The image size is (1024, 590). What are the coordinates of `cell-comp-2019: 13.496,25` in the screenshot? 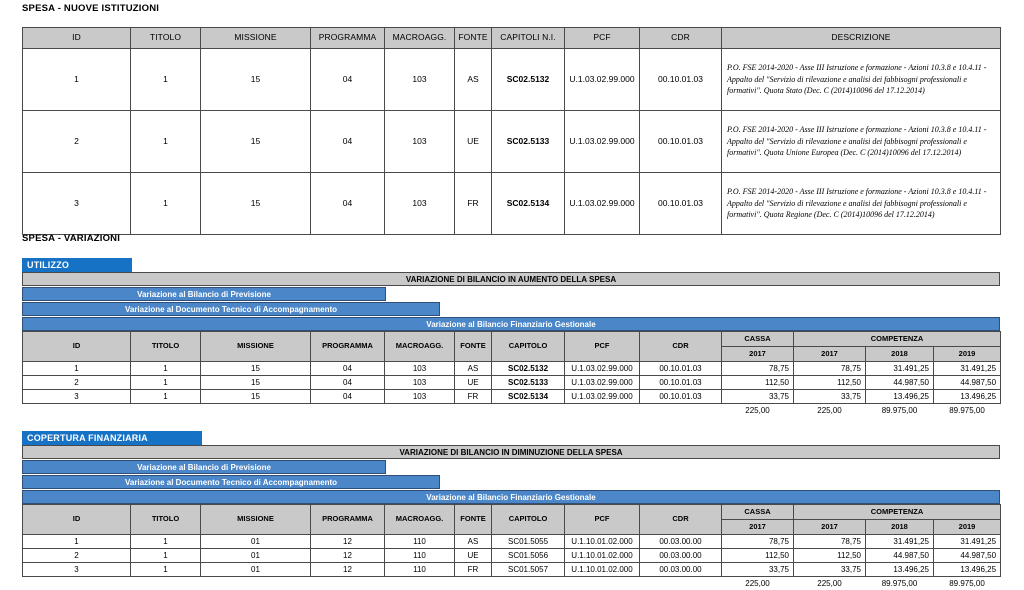 It's located at (967, 570).